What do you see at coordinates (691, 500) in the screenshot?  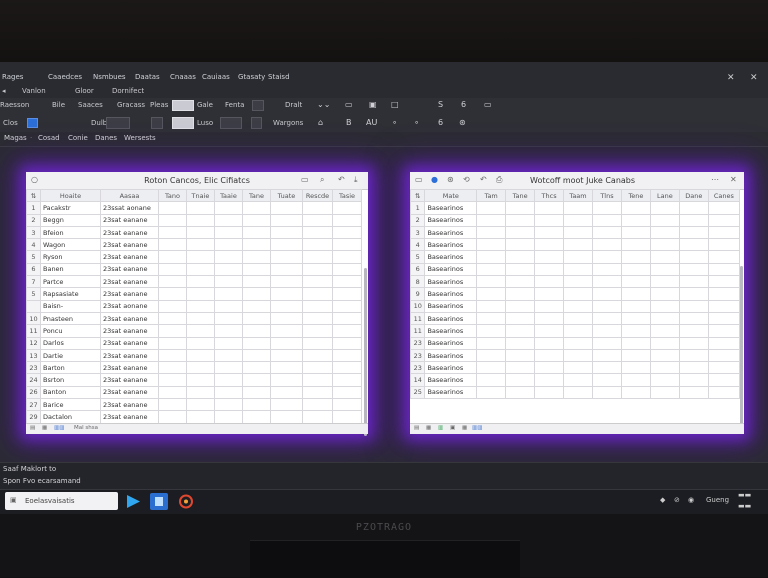 I see `volume-icon: ◉` at bounding box center [691, 500].